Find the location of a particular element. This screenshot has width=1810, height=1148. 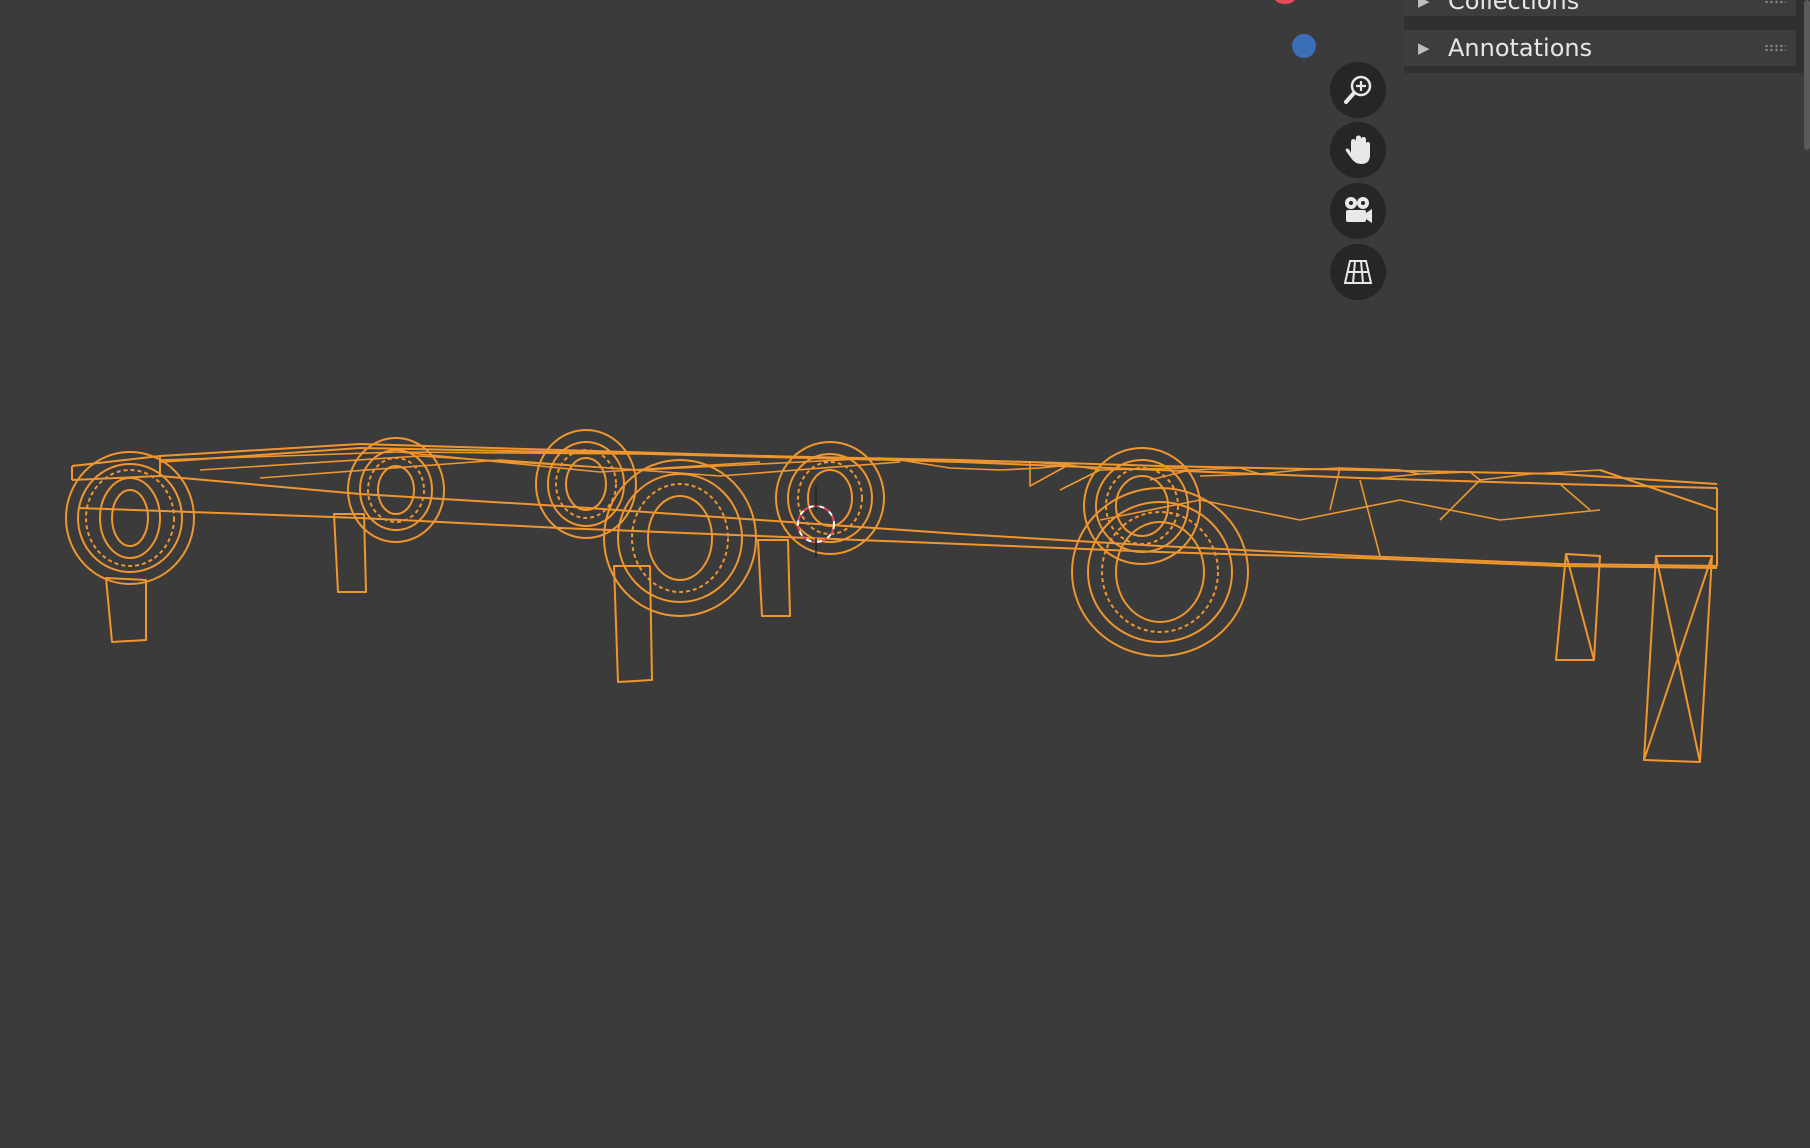

annotations-panel-header: ▶ Annotations is located at coordinates (1600, 48).